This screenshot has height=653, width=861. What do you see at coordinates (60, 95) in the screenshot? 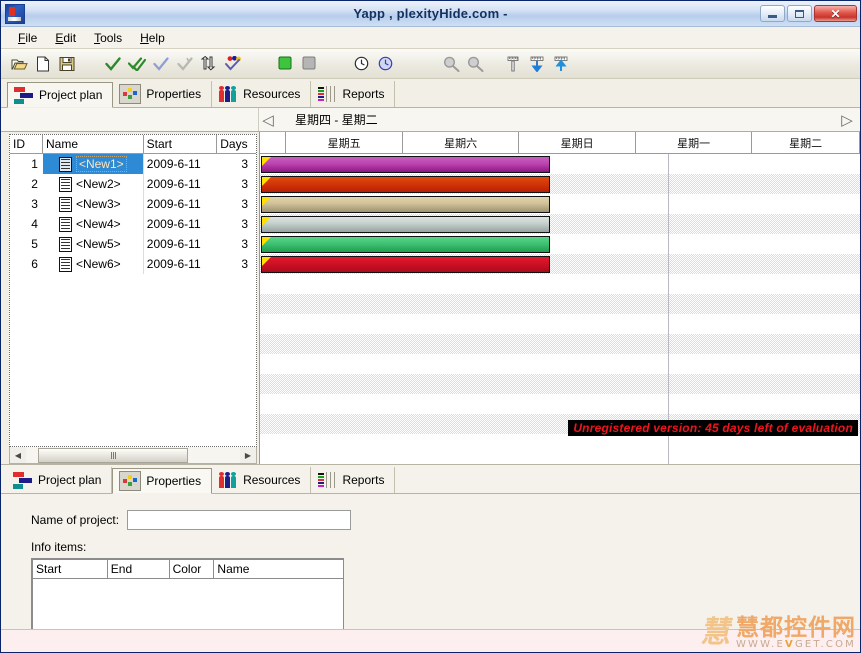
I see `tab-project-plan-top: Project plan` at bounding box center [60, 95].